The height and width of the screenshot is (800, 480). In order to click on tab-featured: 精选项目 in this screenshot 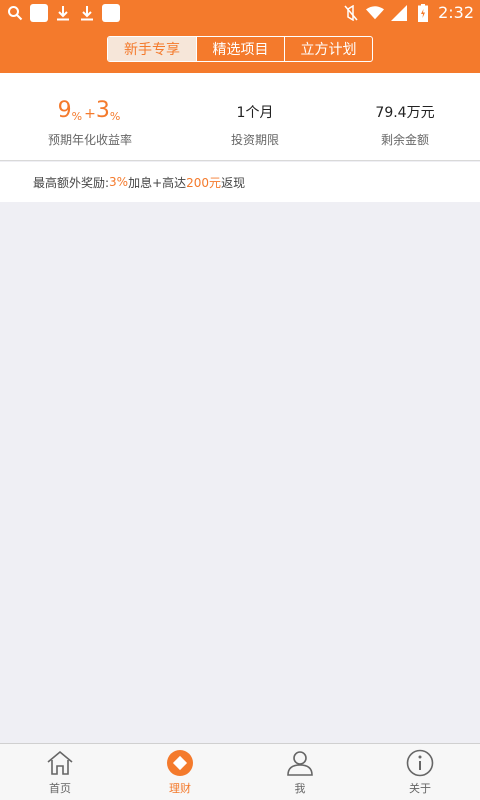, I will do `click(240, 49)`.